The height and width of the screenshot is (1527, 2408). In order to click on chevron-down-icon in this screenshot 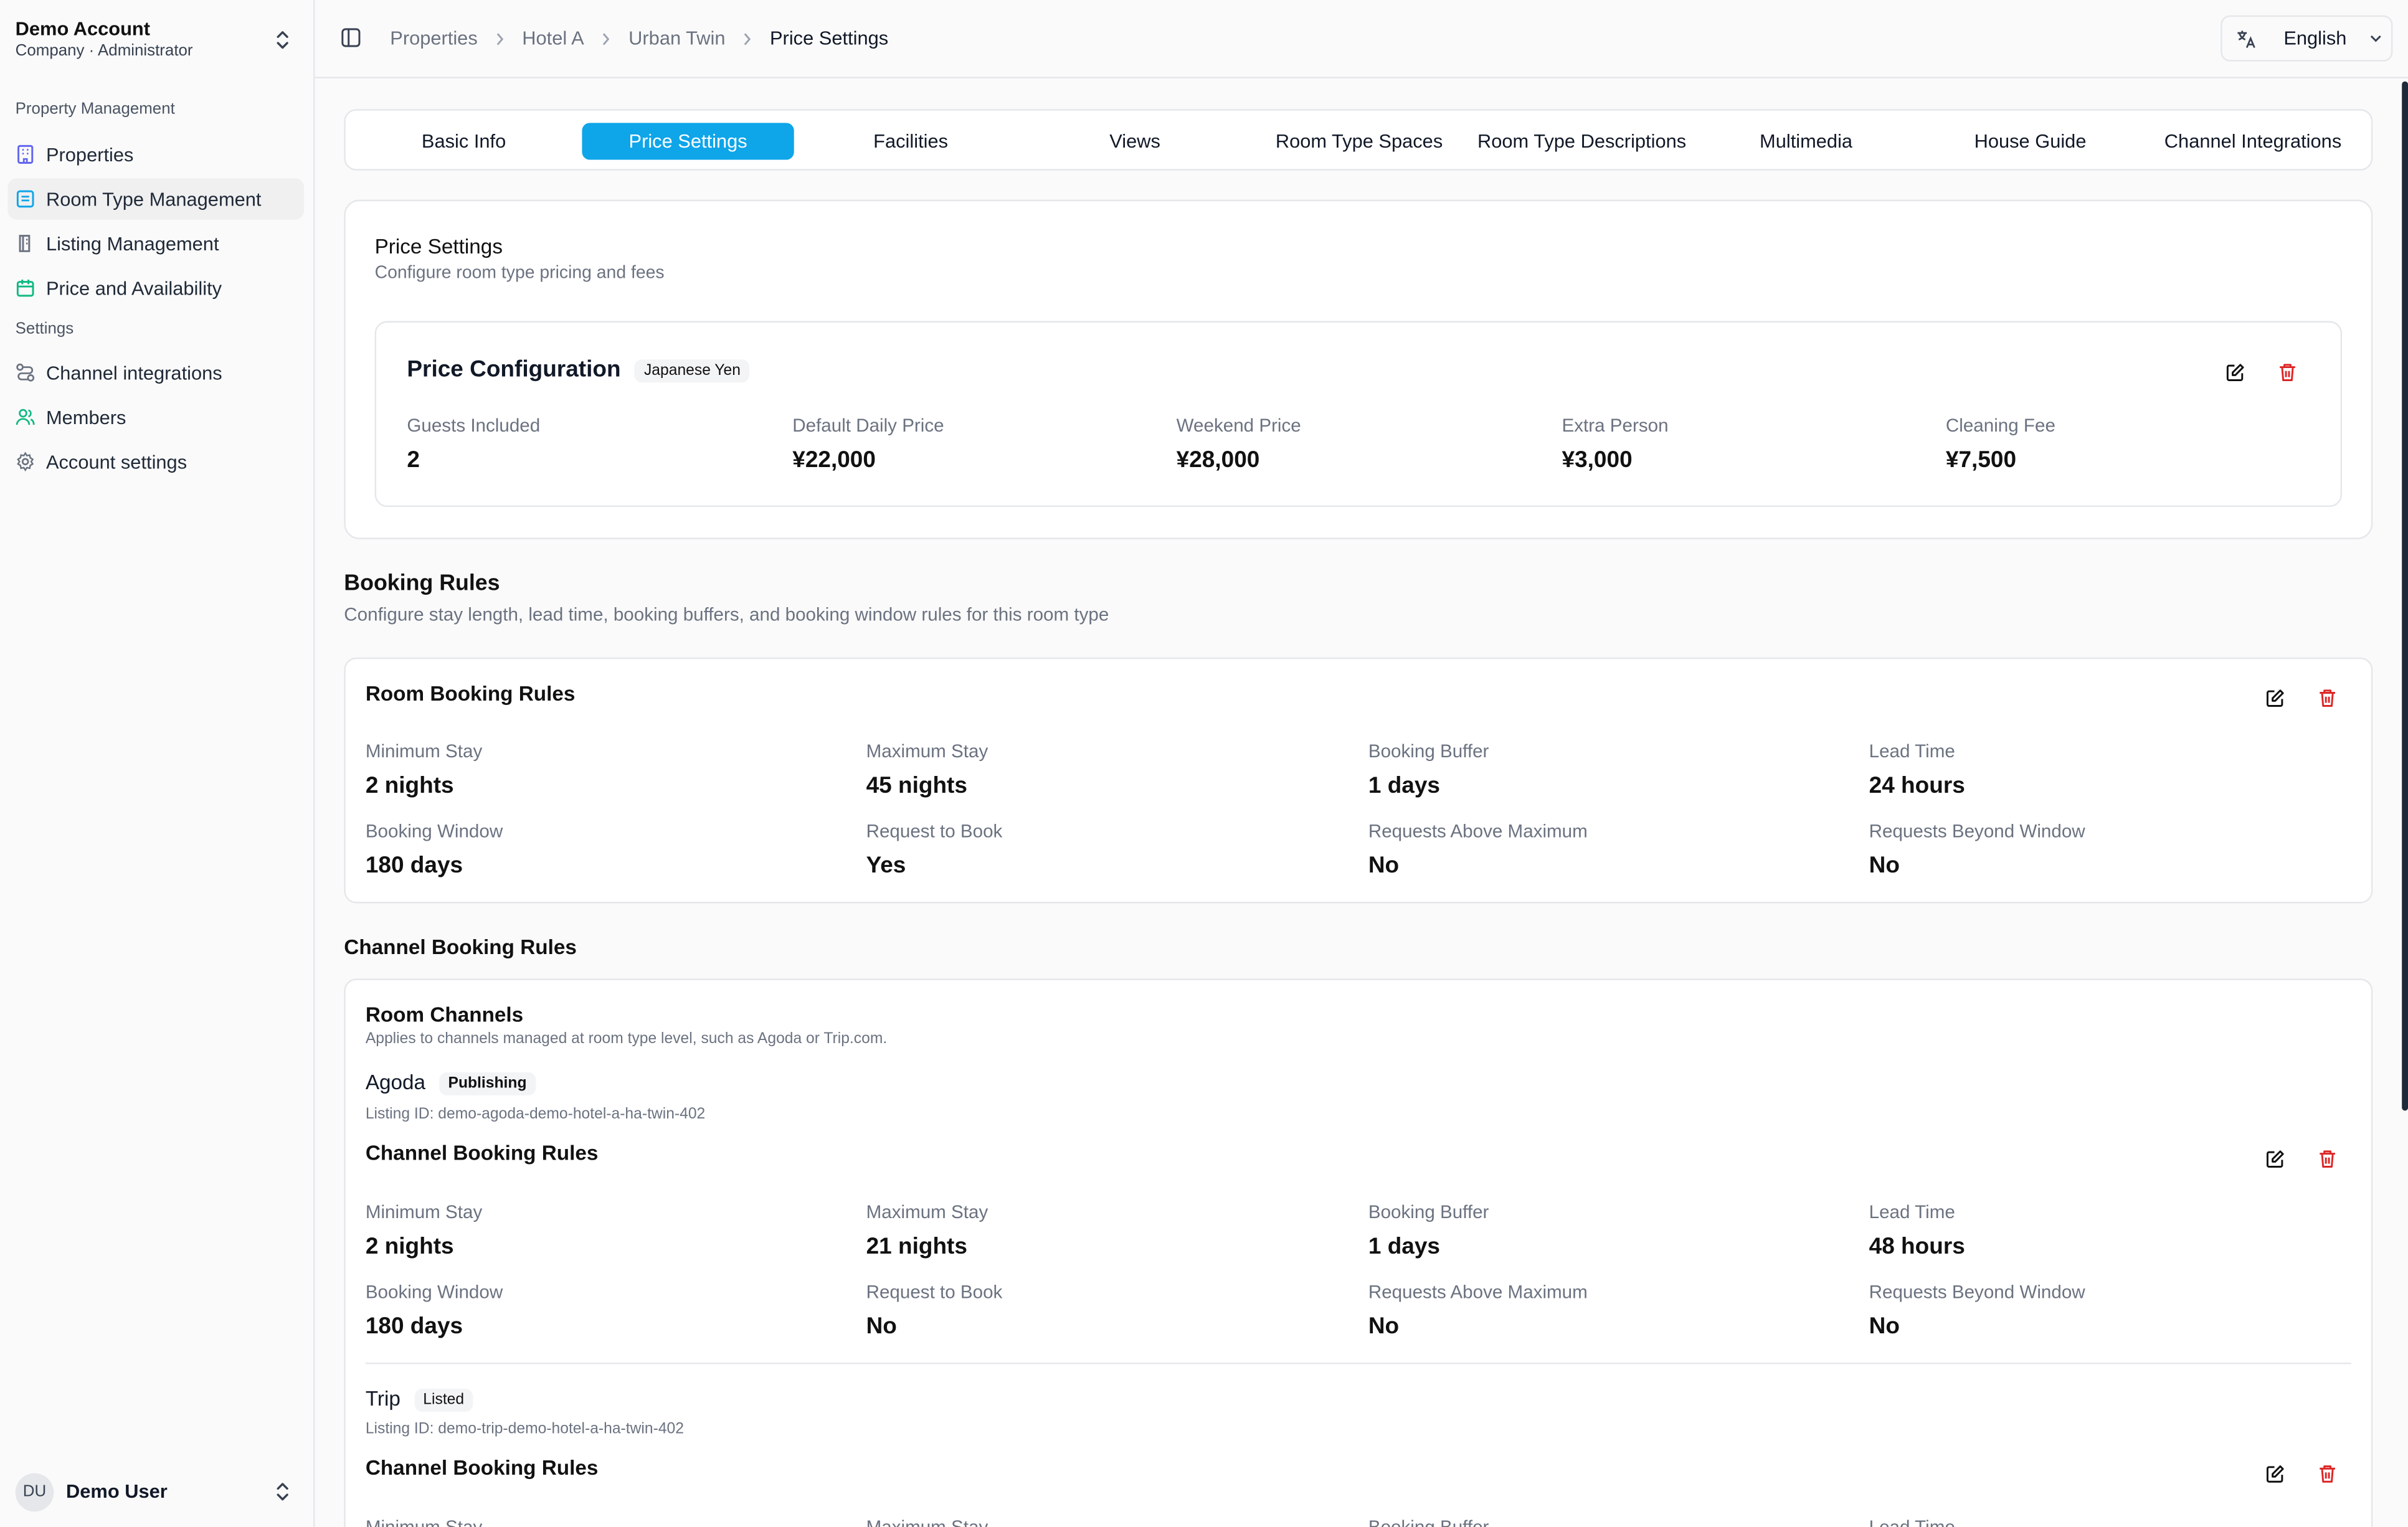, I will do `click(2375, 38)`.